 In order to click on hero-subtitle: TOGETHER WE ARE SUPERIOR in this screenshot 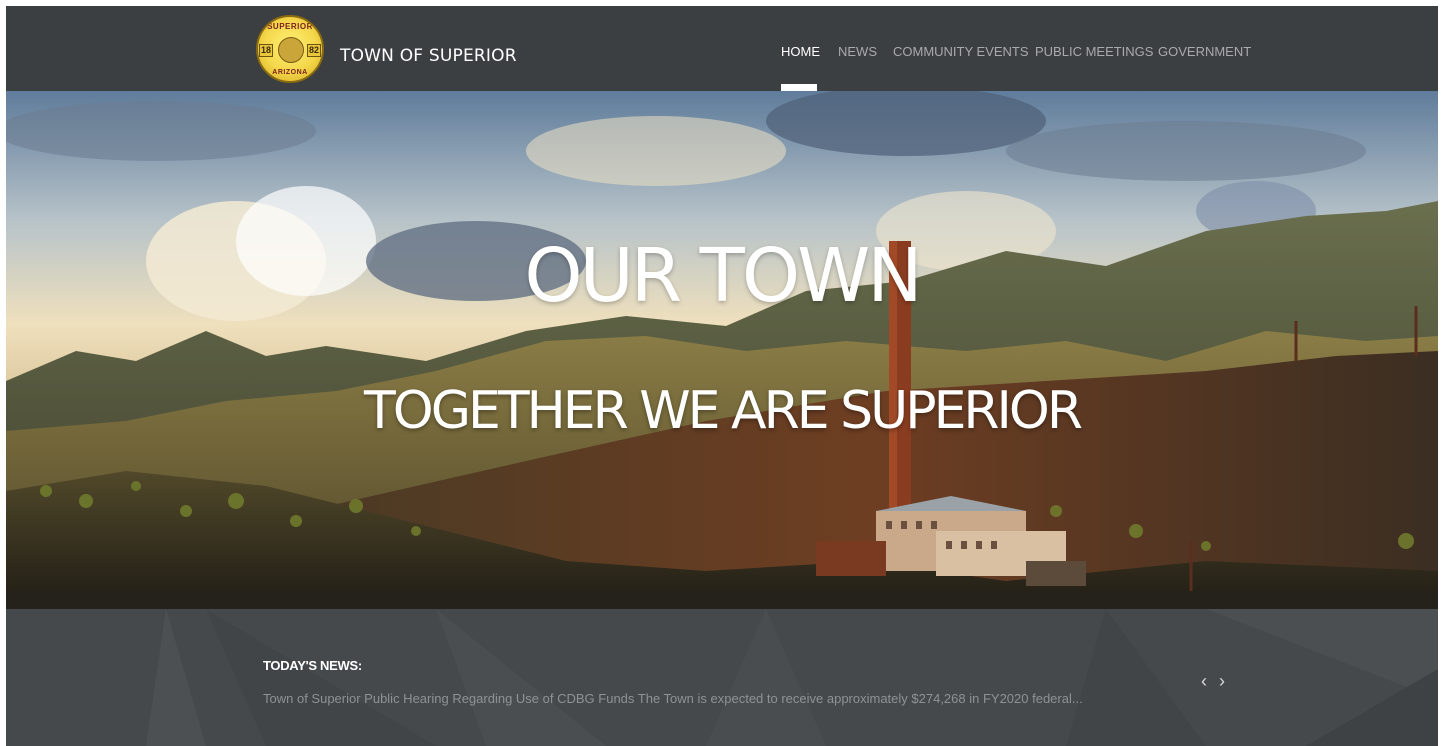, I will do `click(723, 411)`.